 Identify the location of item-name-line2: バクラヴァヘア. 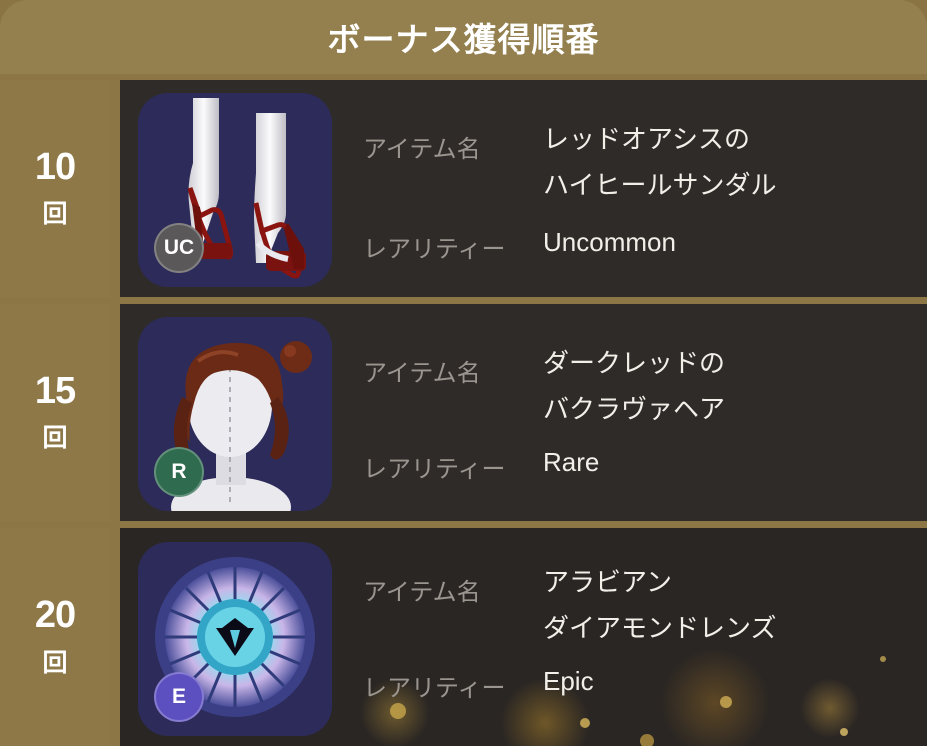
(634, 410).